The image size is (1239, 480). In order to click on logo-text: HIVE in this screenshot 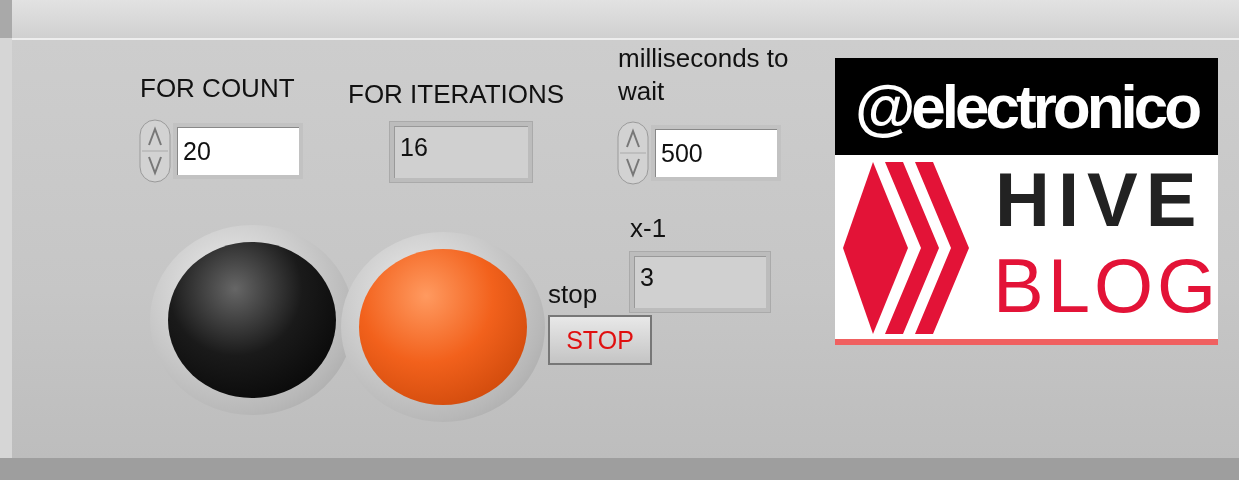, I will do `click(1100, 200)`.